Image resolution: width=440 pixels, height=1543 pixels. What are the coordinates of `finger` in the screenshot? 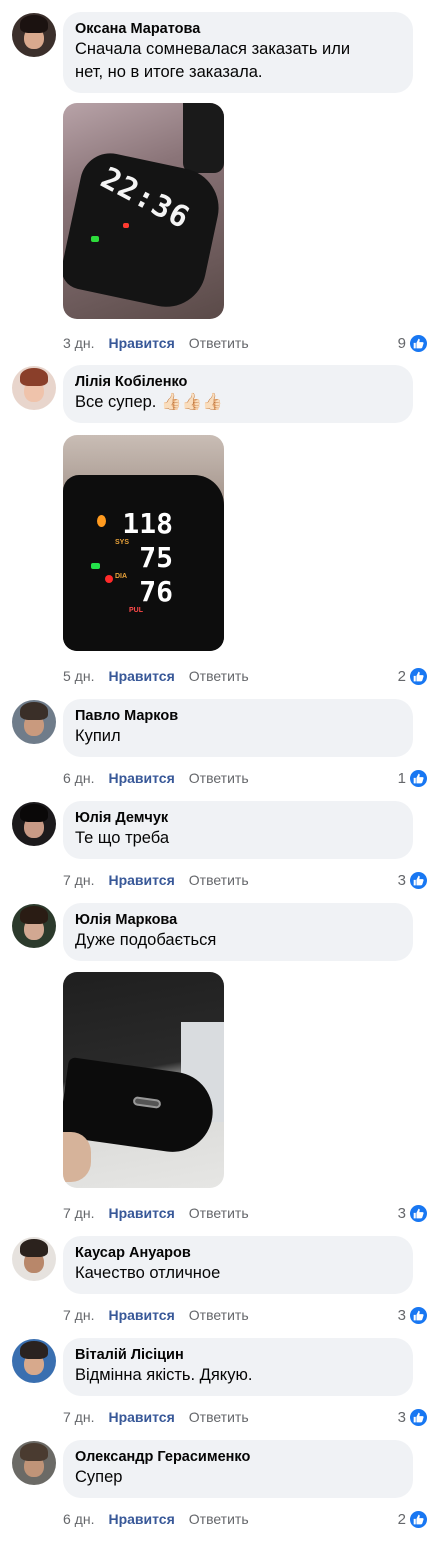 It's located at (77, 1157).